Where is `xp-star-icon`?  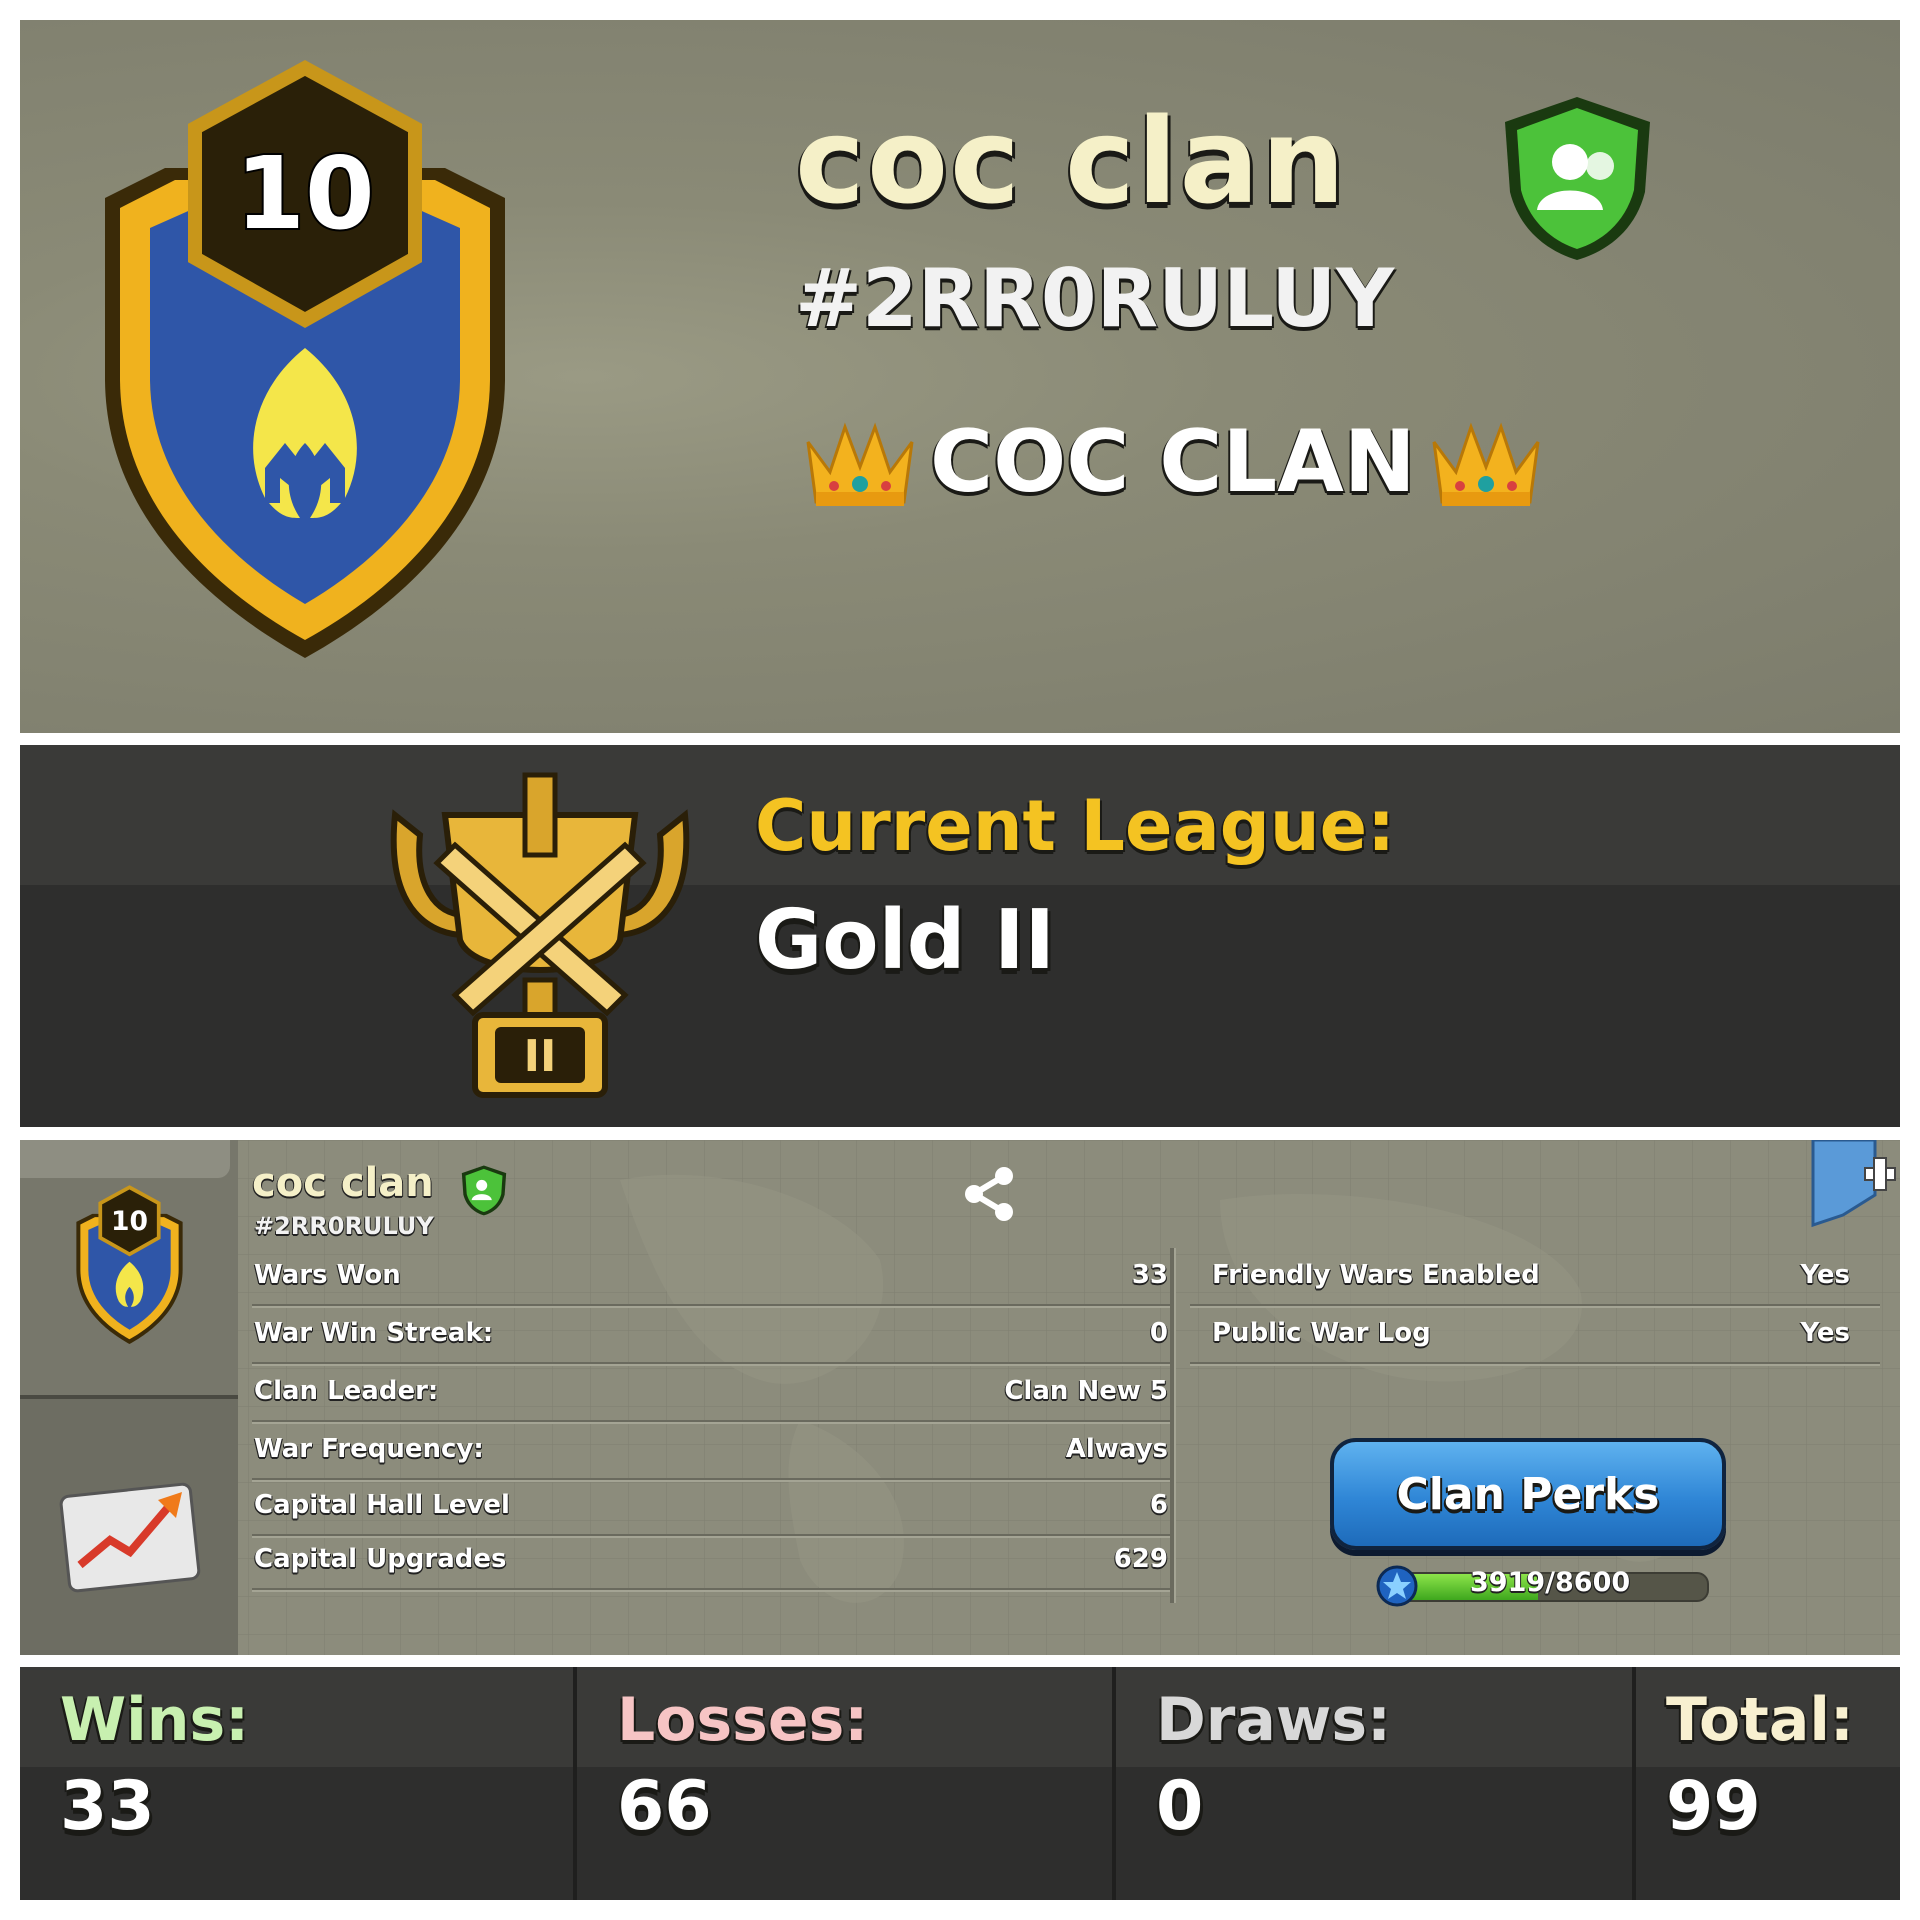
xp-star-icon is located at coordinates (1397, 1586).